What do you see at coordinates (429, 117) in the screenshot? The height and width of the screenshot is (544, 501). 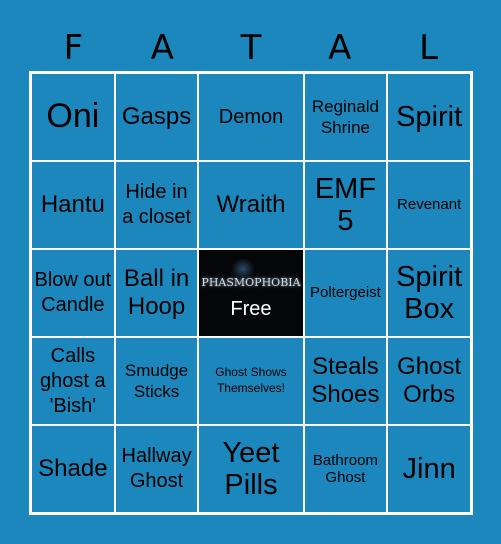 I see `bingo-cell: Spirit` at bounding box center [429, 117].